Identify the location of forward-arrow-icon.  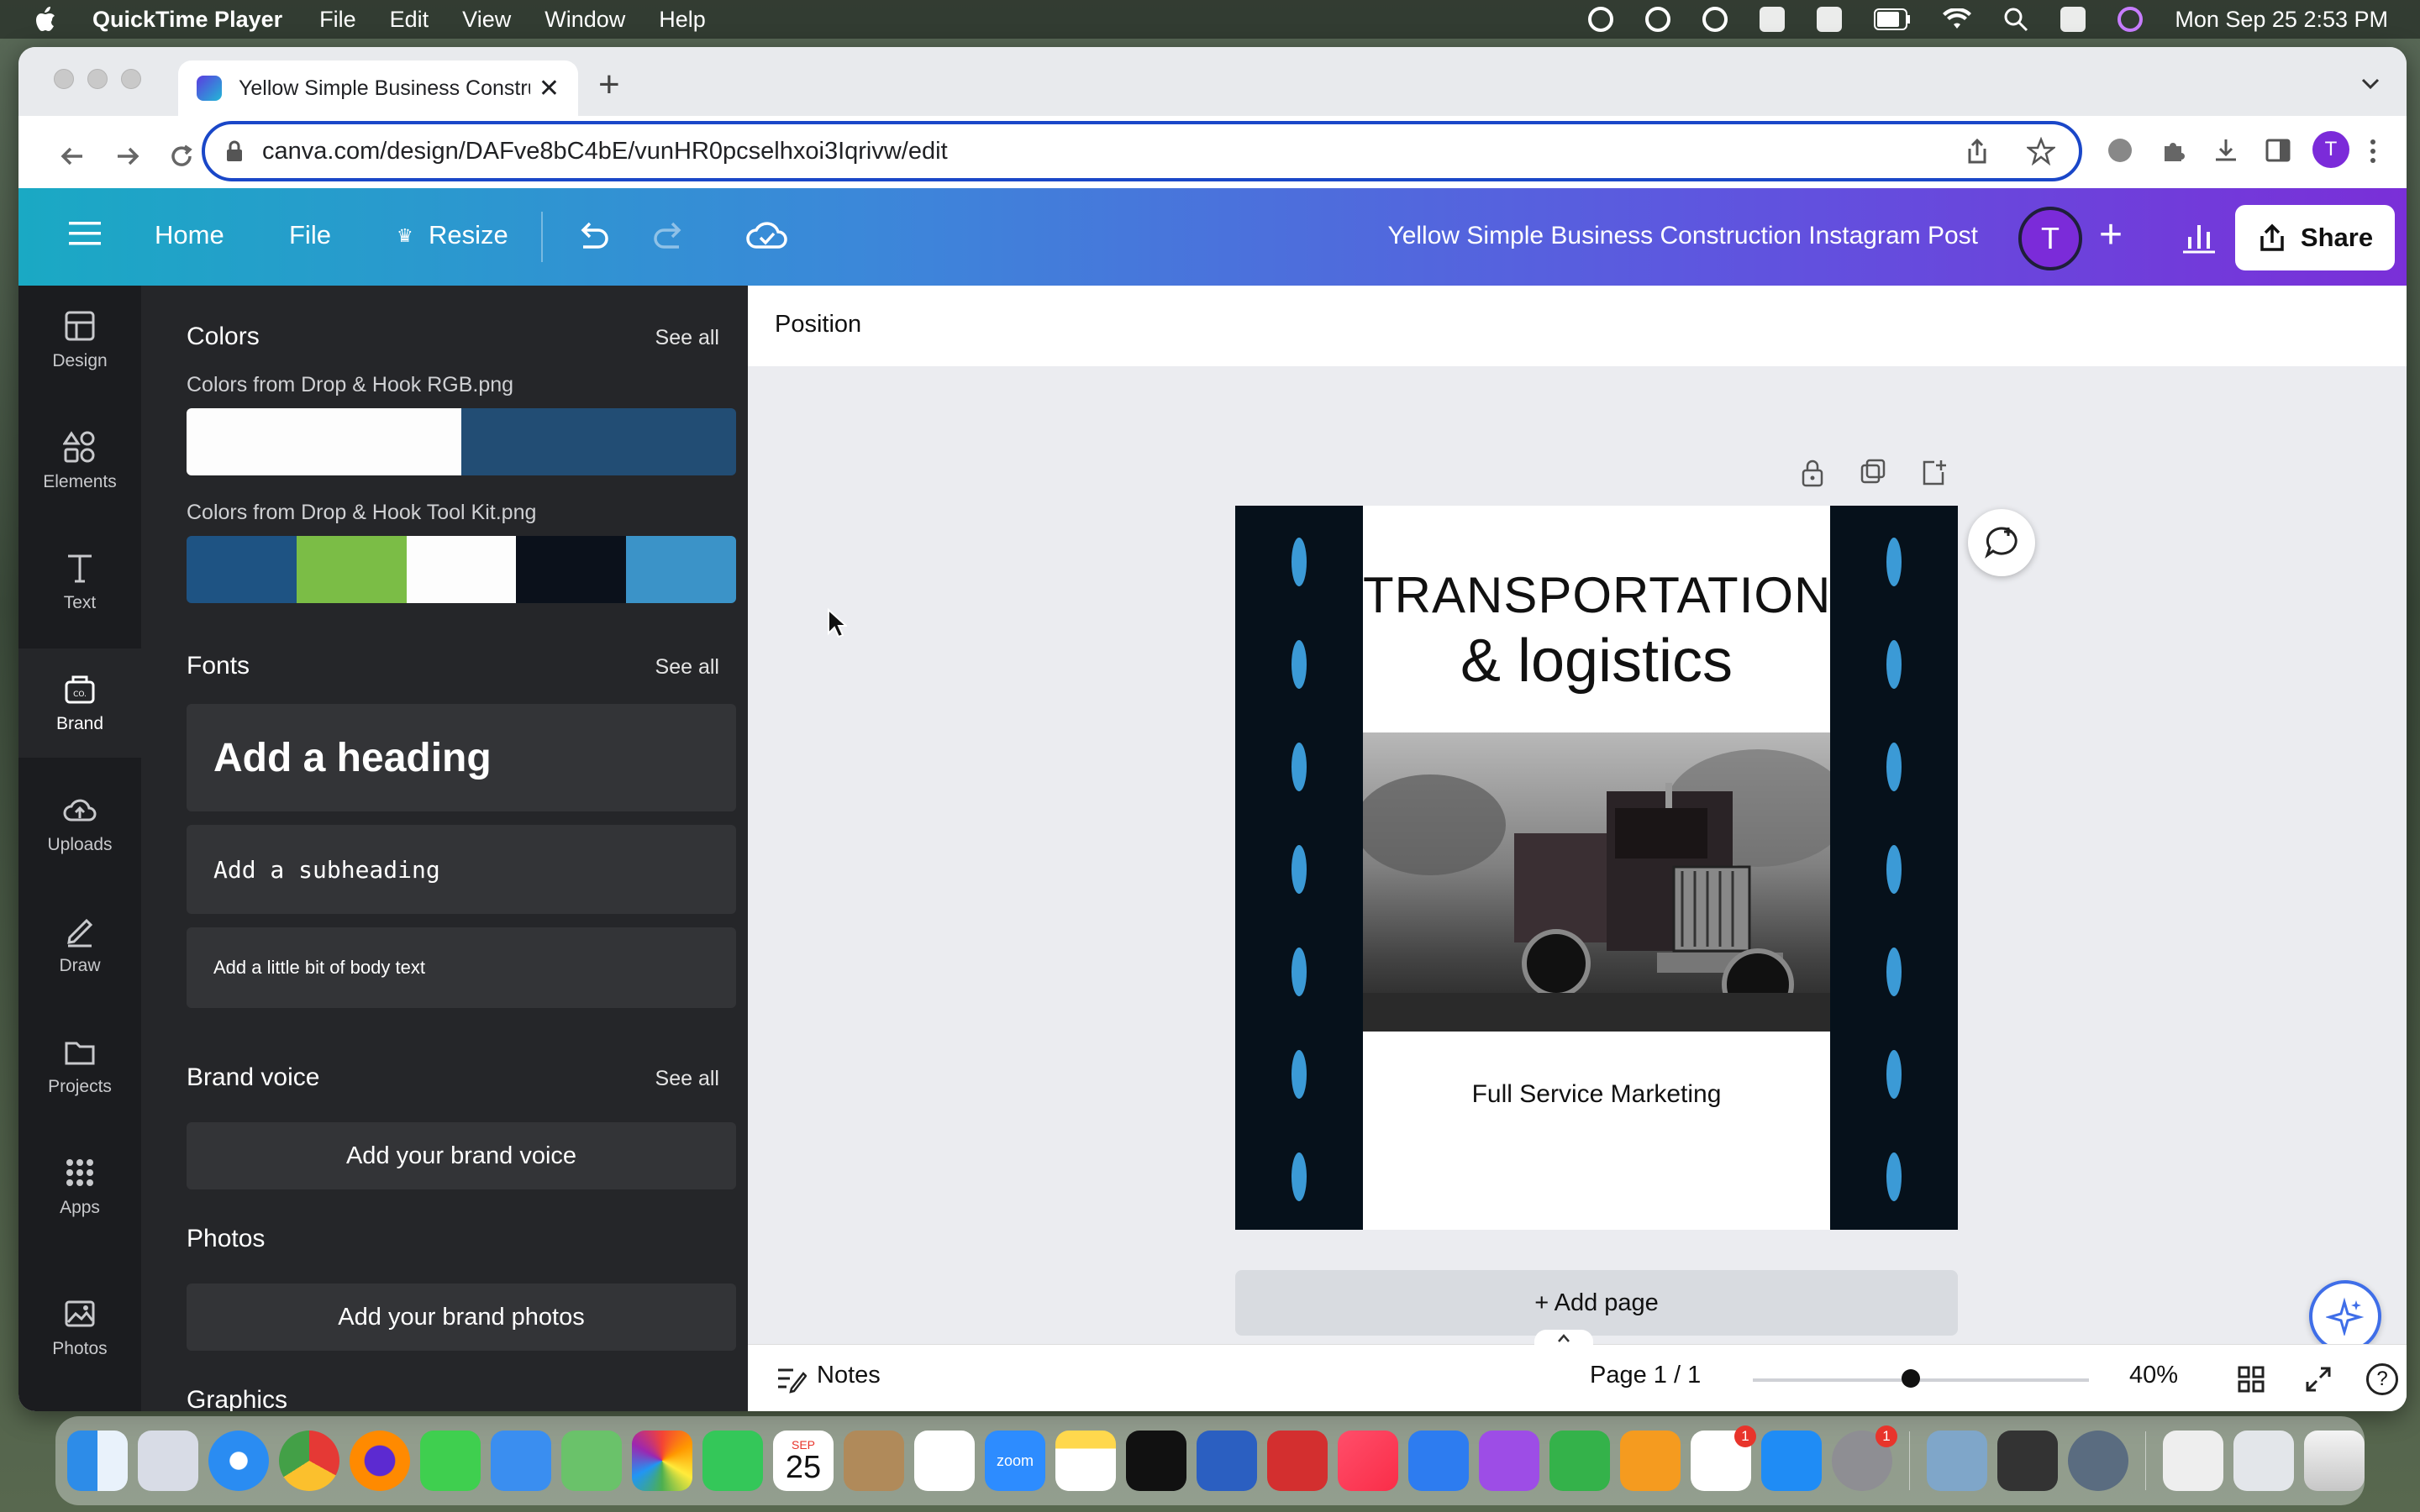
(128, 156).